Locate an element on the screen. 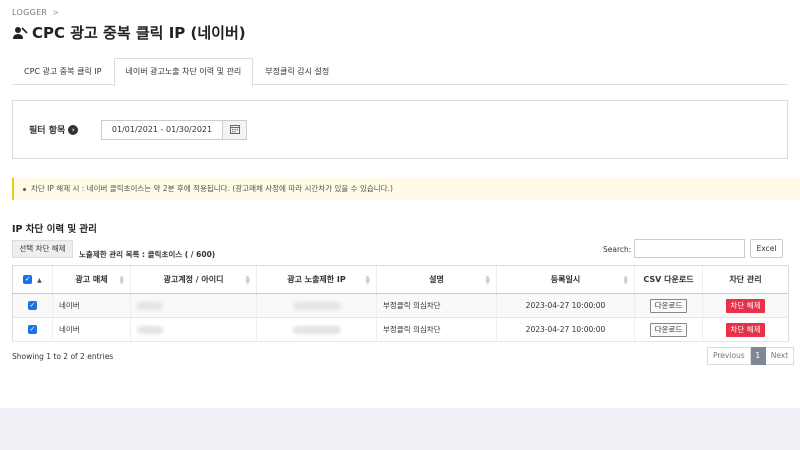 The image size is (800, 450). search-input is located at coordinates (689, 248).